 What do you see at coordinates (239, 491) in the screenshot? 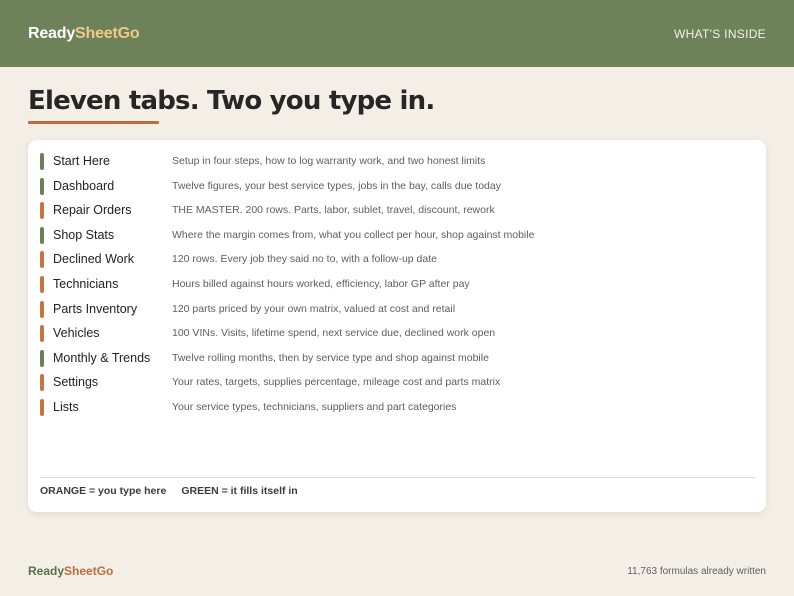
I see `legend-green: GREEN = it fills itself in` at bounding box center [239, 491].